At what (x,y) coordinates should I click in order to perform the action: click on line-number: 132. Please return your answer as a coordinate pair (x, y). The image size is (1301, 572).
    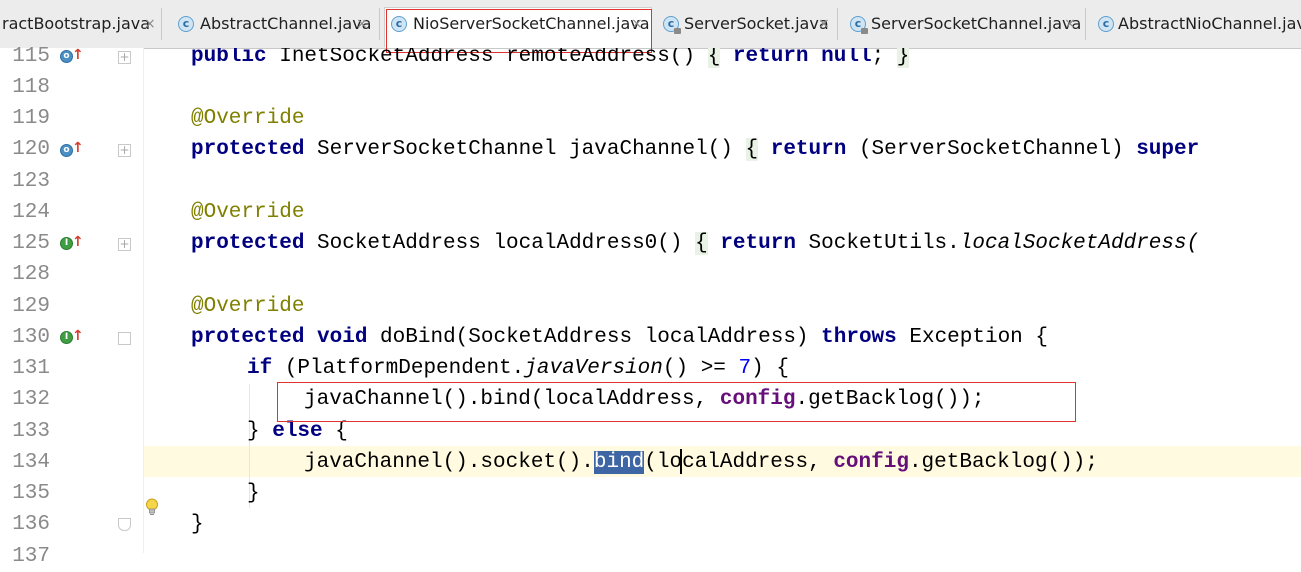
    Looking at the image, I should click on (31, 399).